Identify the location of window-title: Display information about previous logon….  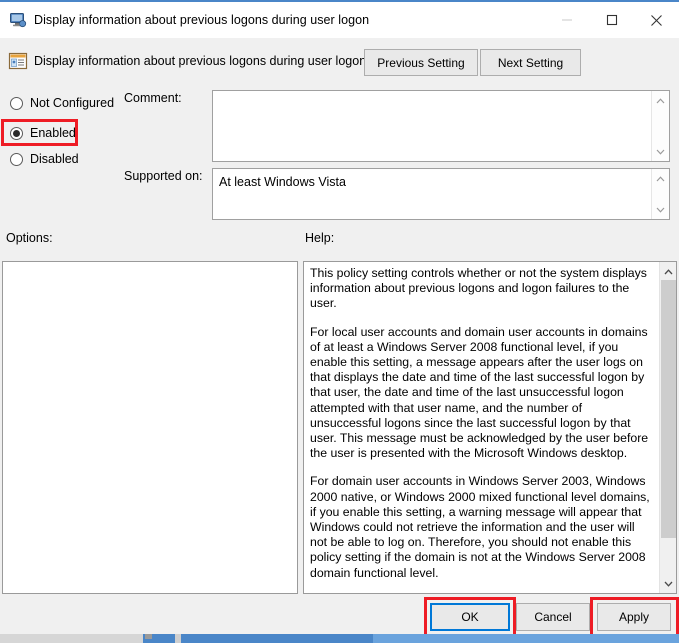
(202, 20).